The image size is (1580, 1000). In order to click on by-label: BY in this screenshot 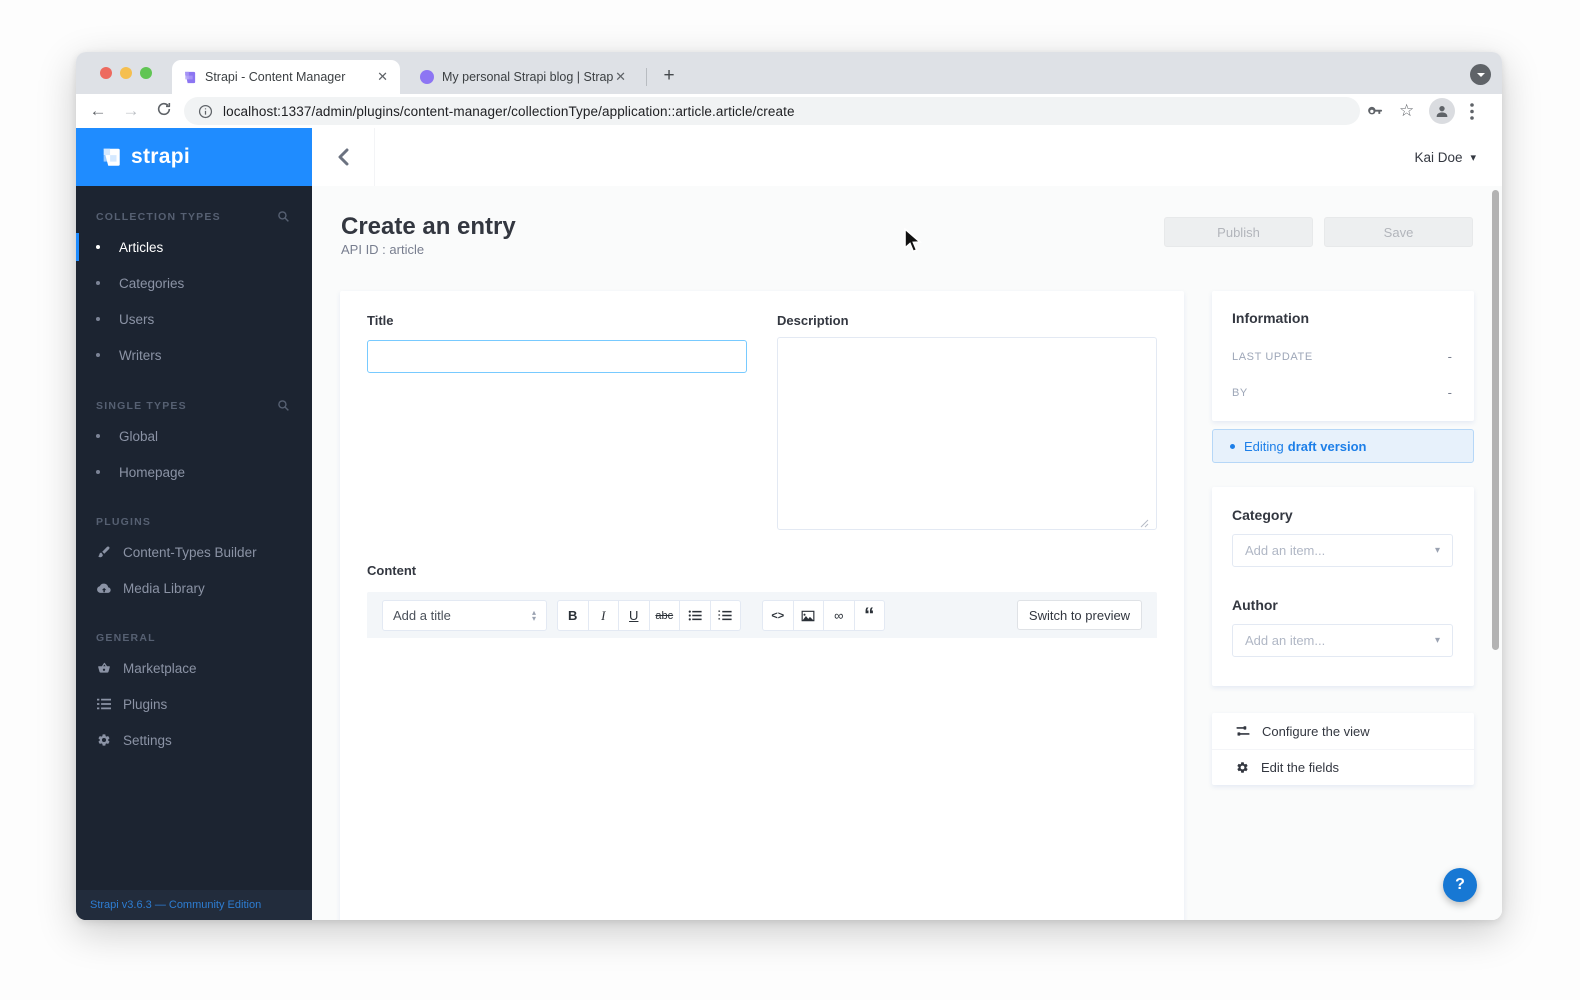, I will do `click(1240, 393)`.